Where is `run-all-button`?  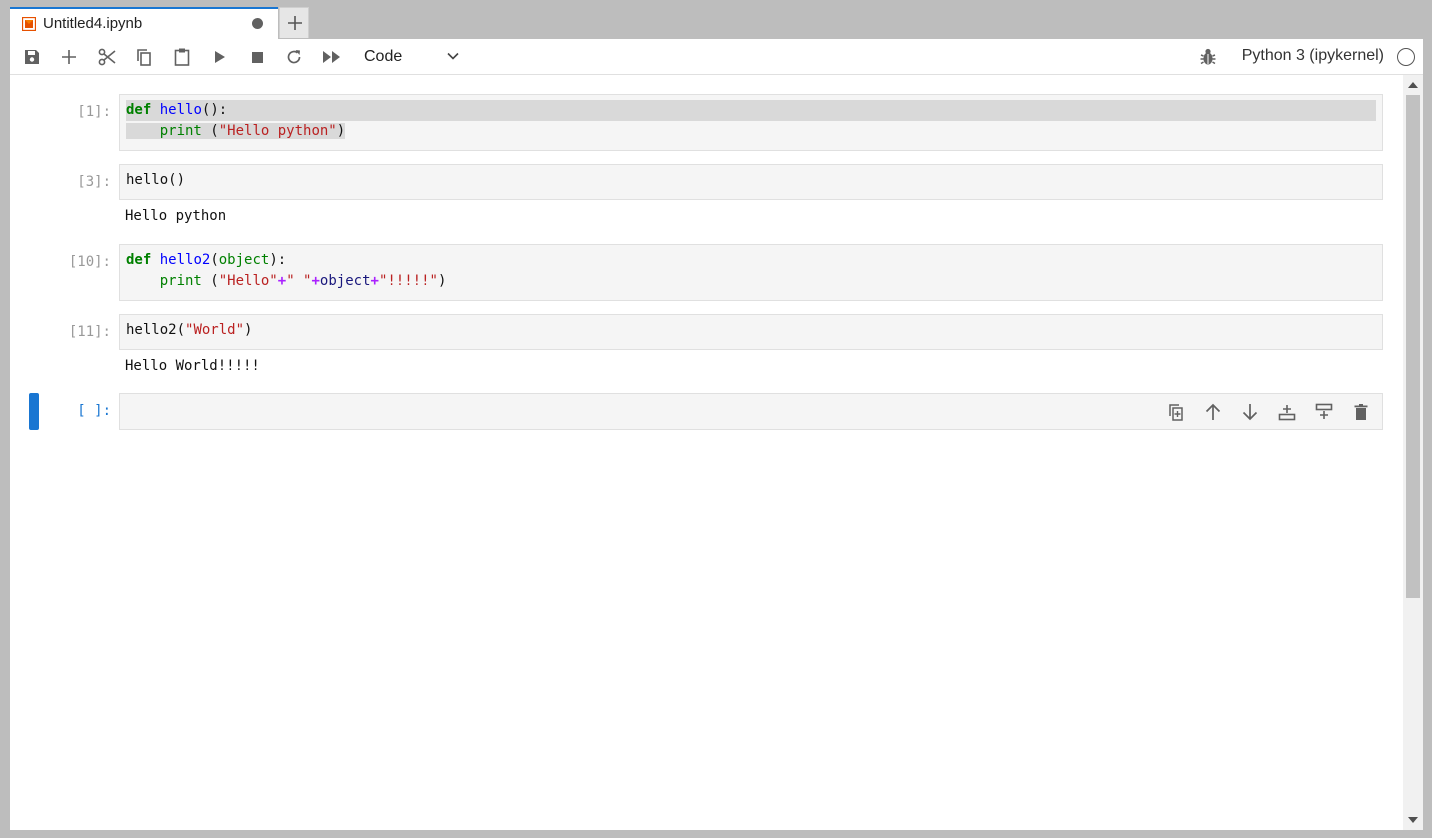
run-all-button is located at coordinates (332, 57).